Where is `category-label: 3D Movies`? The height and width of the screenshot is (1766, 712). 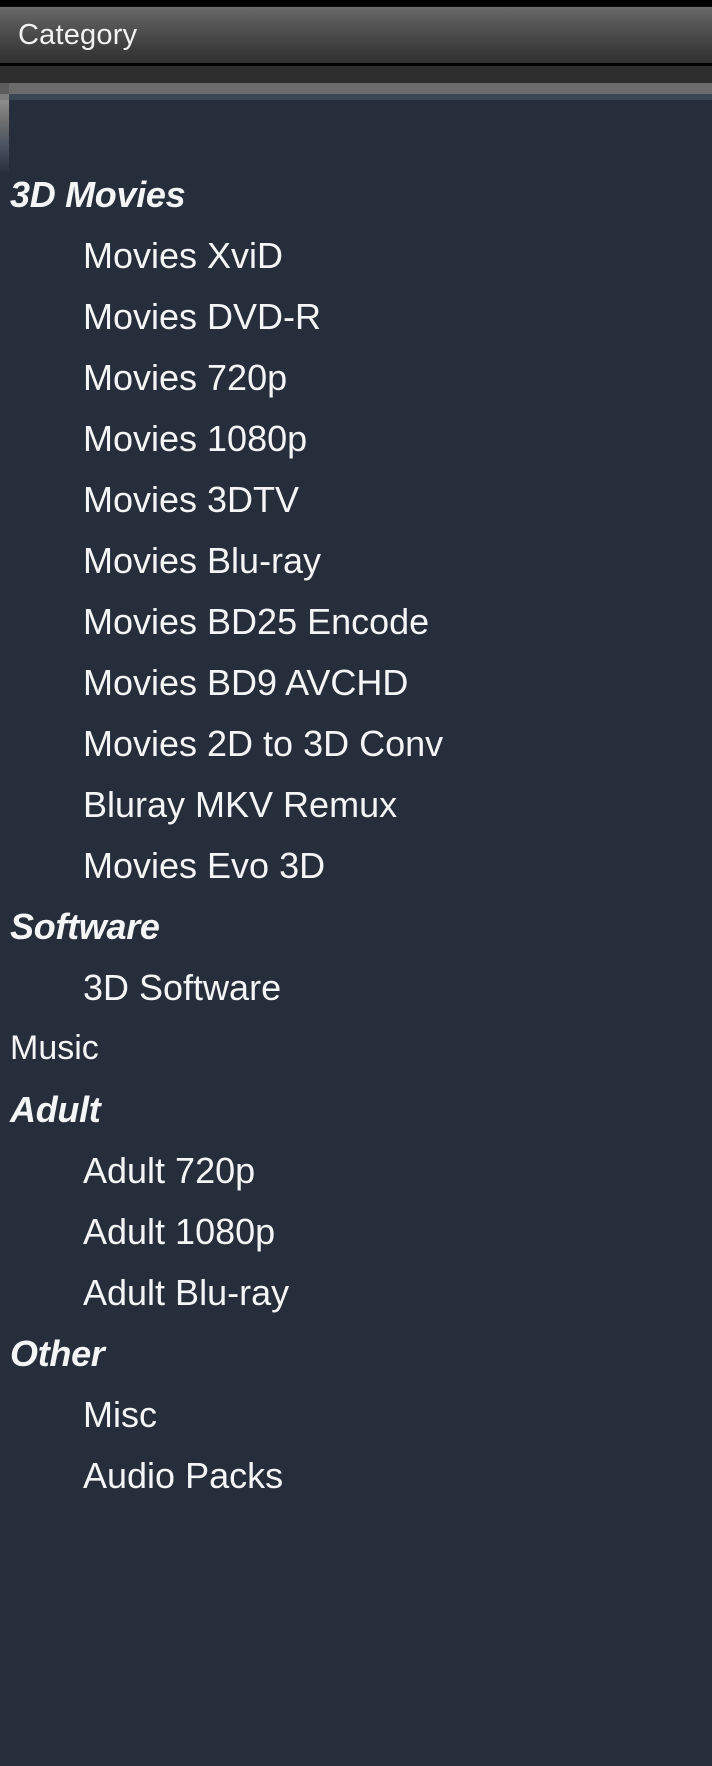
category-label: 3D Movies is located at coordinates (98, 194).